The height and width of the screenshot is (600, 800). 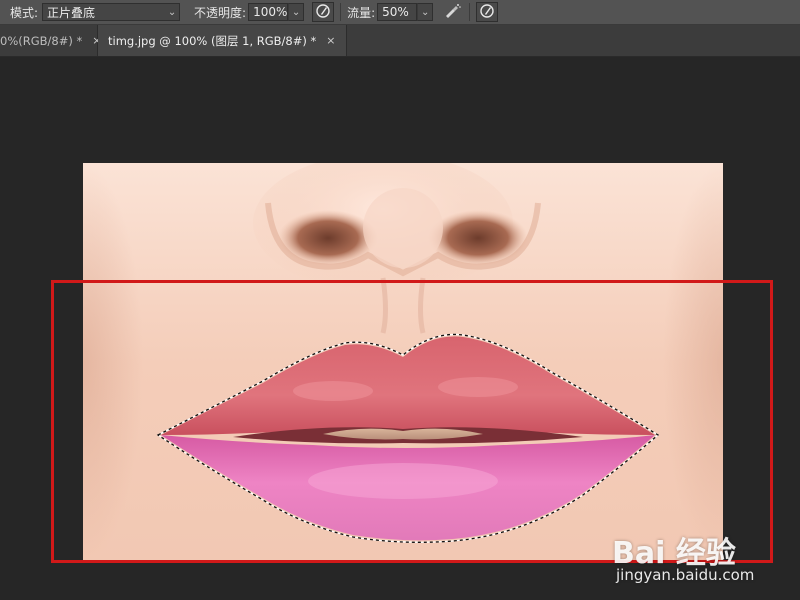 What do you see at coordinates (220, 12) in the screenshot?
I see `opacity-label: 不透明度:` at bounding box center [220, 12].